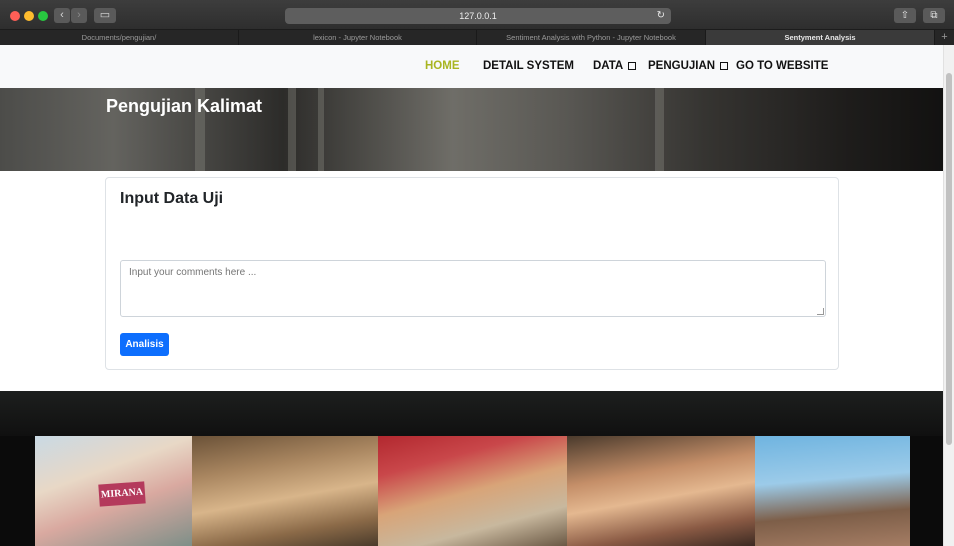 This screenshot has width=954, height=546. I want to click on share-icon: ⇧, so click(905, 15).